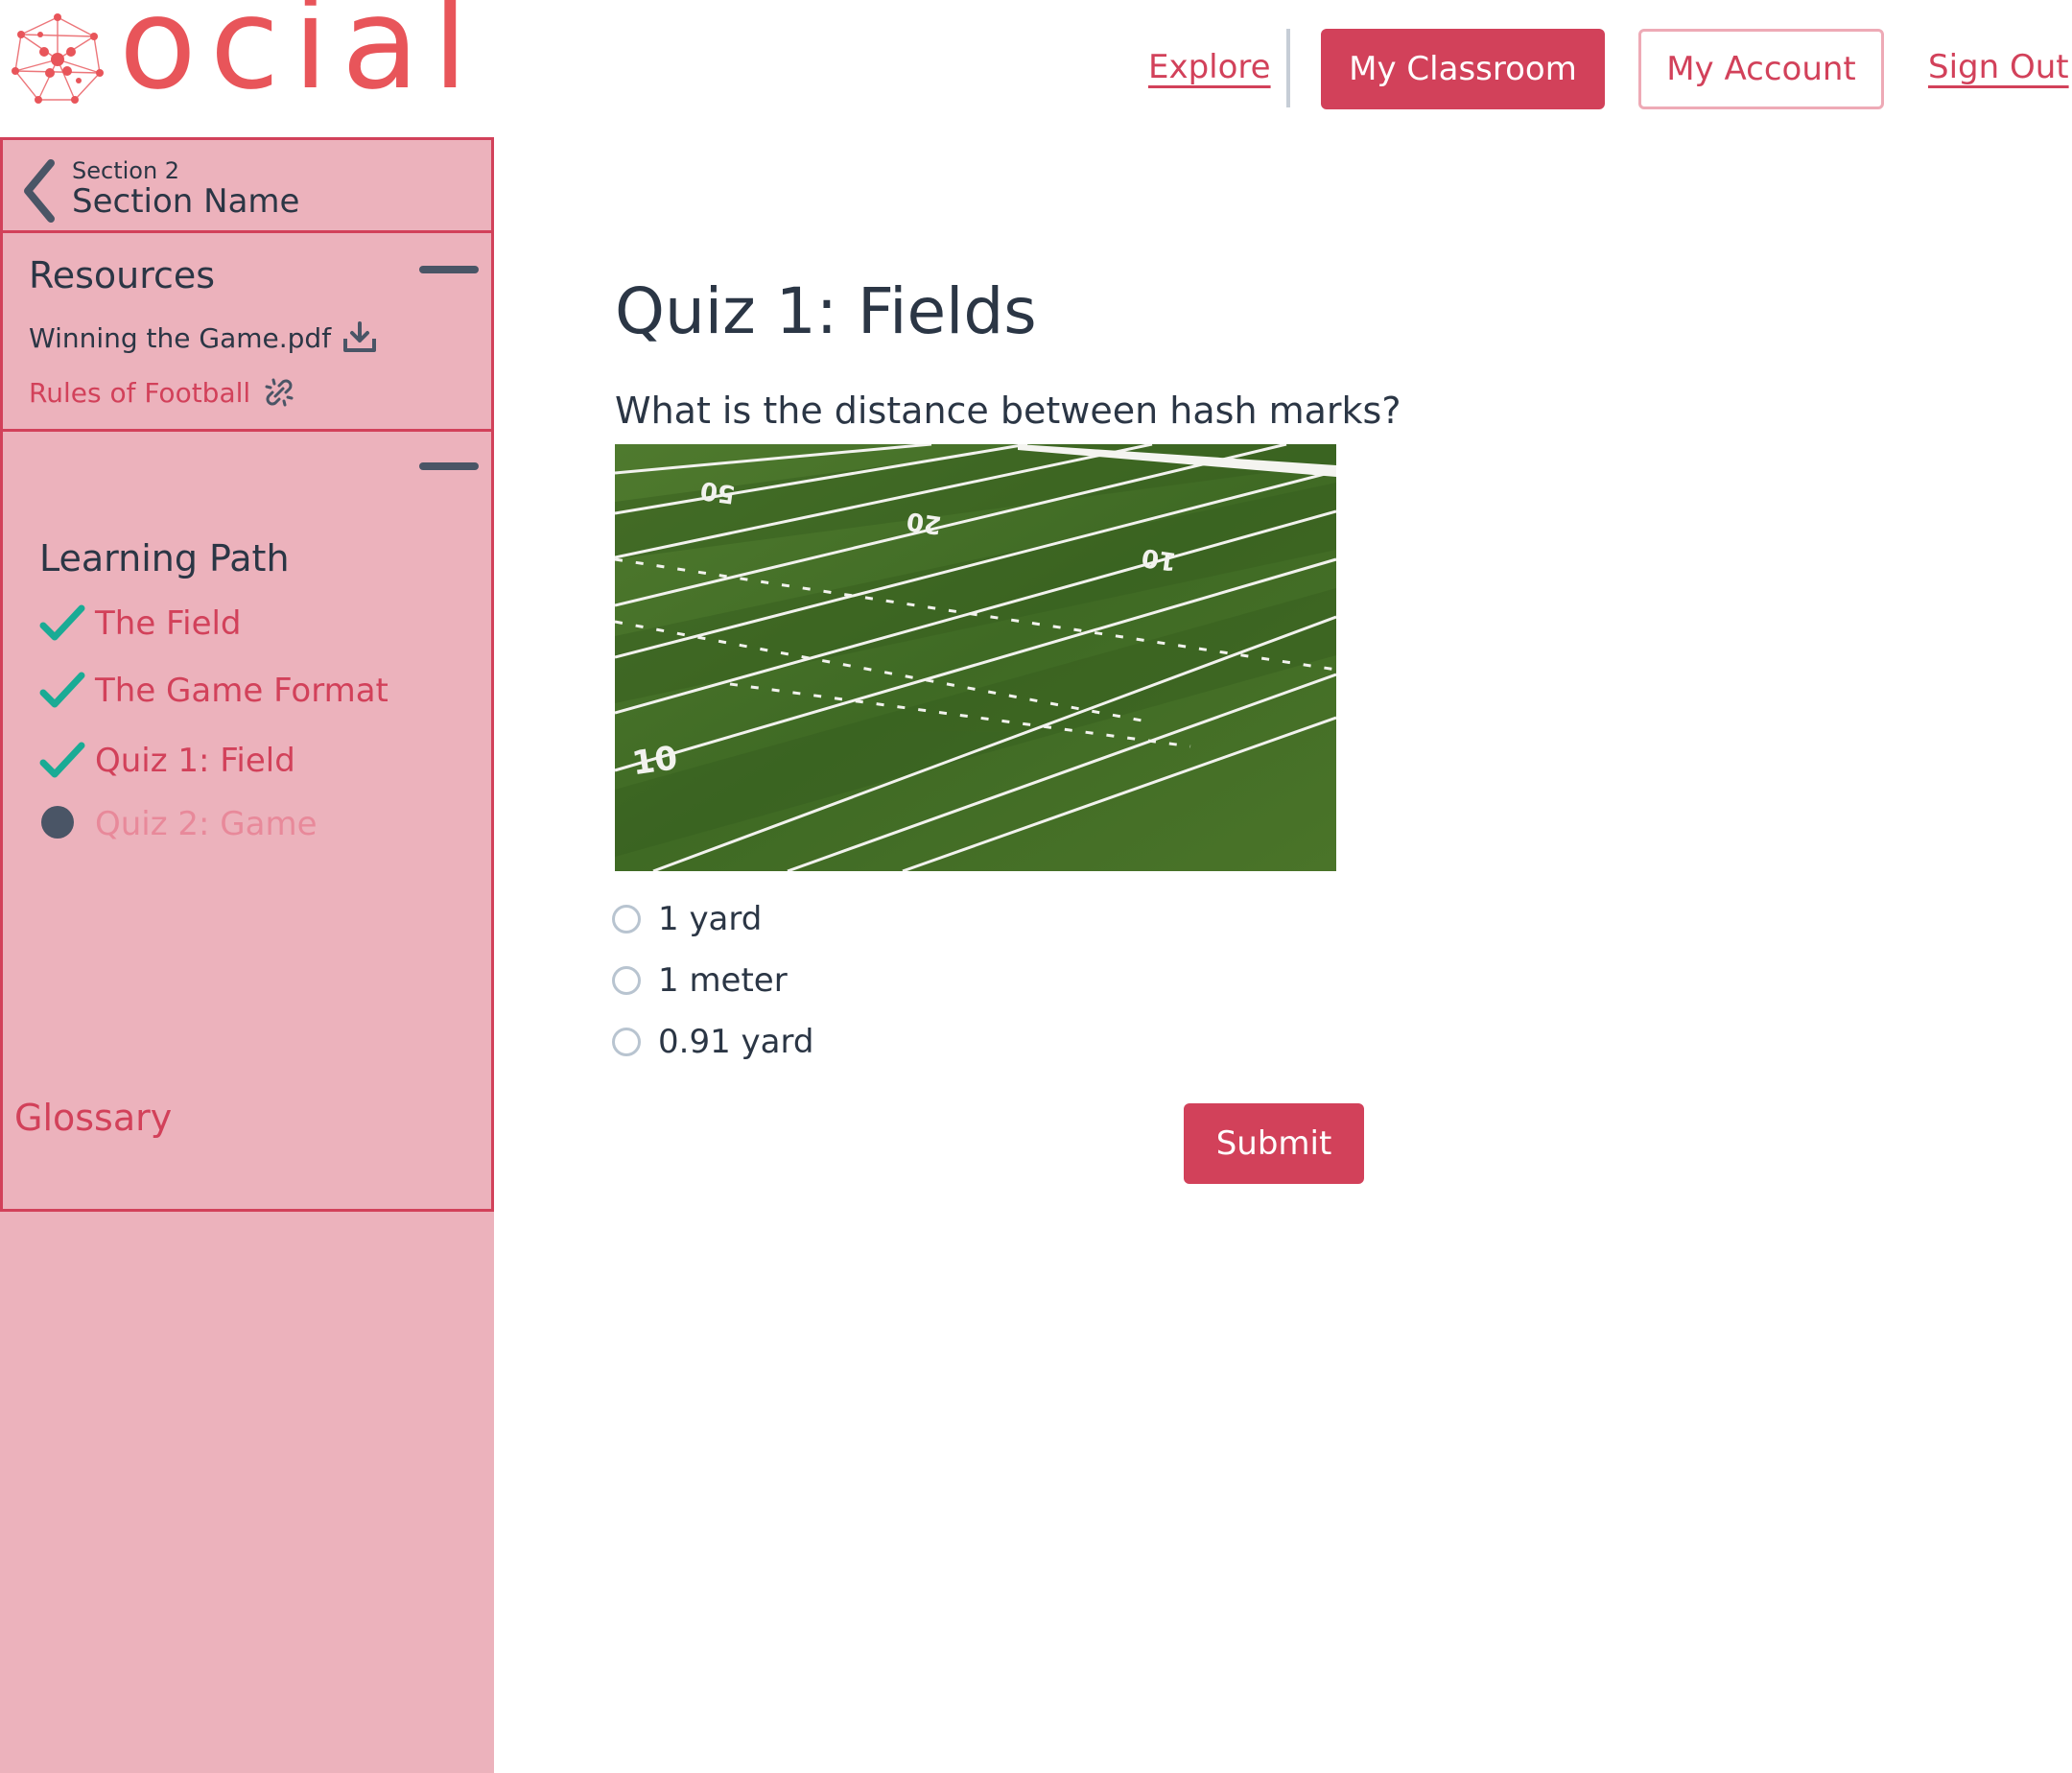  Describe the element at coordinates (164, 558) in the screenshot. I see `learning-path-title: Learning Path` at that location.